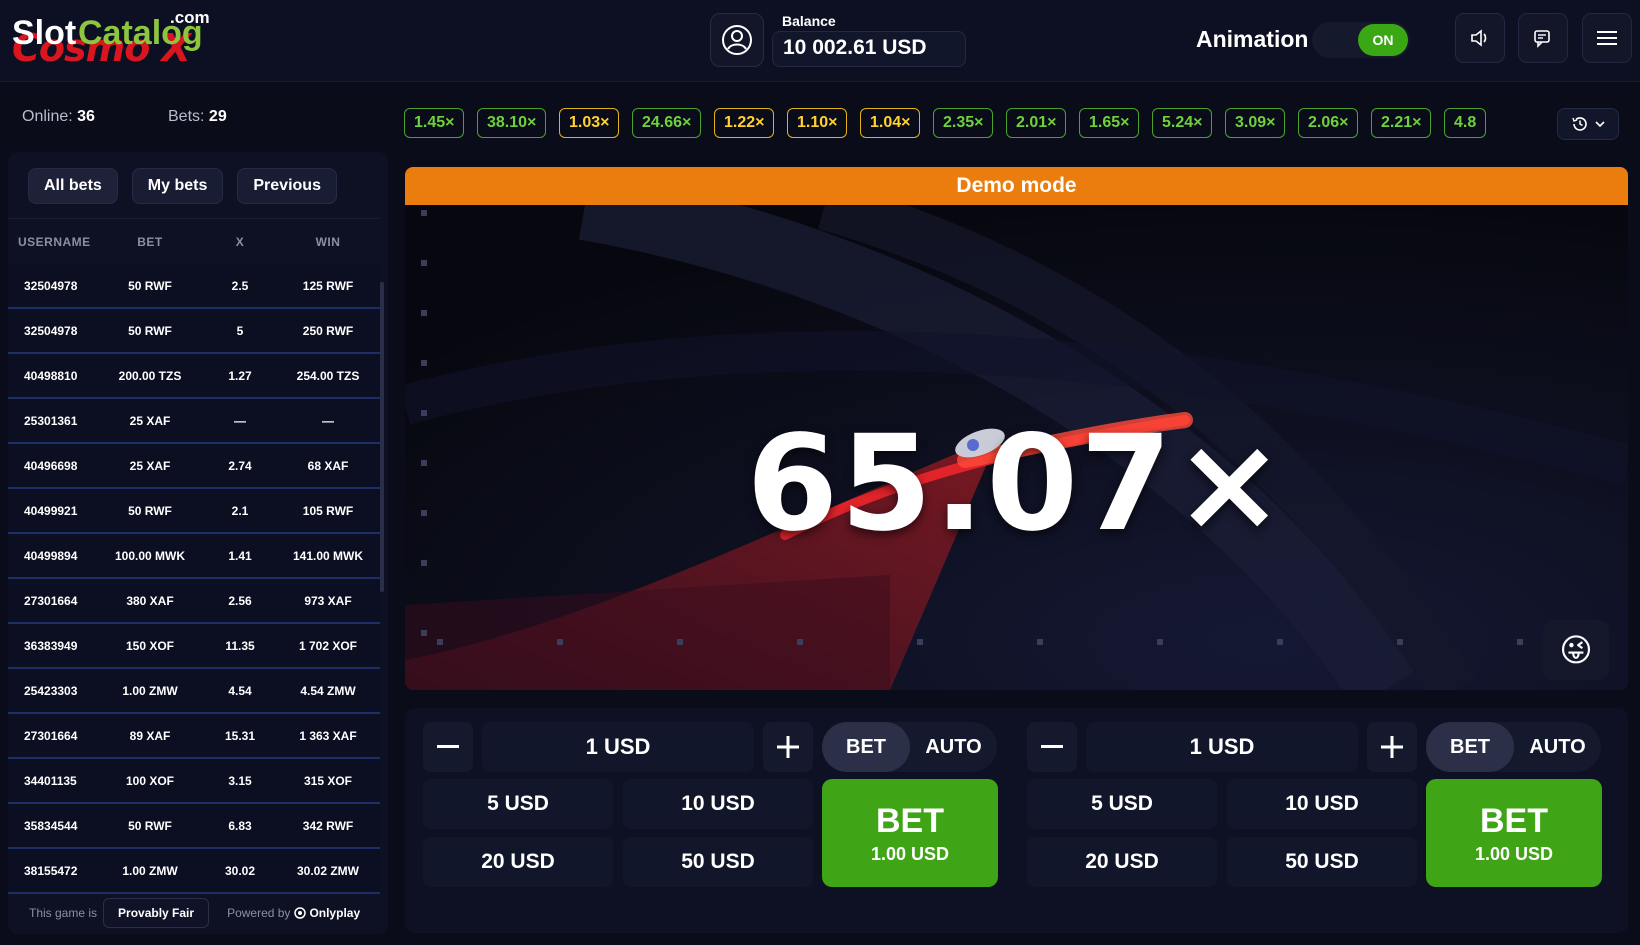 The image size is (1640, 945). What do you see at coordinates (328, 330) in the screenshot?
I see `cell-win: 250 RWF` at bounding box center [328, 330].